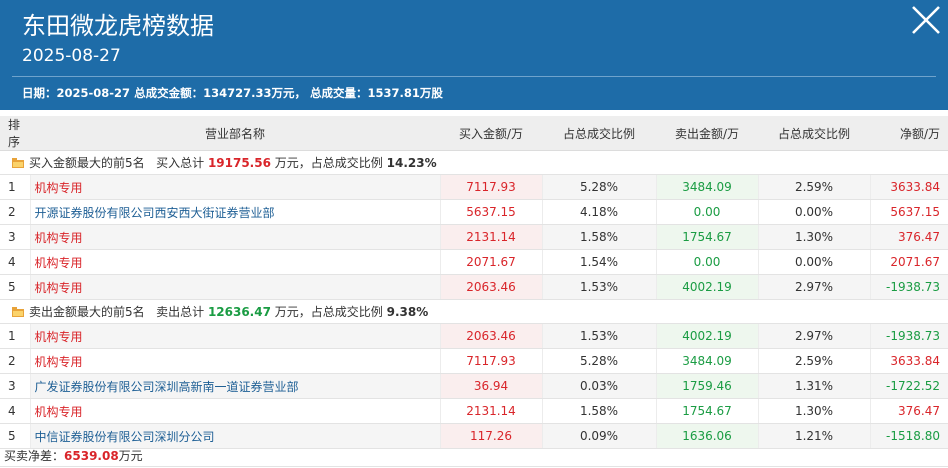 The width and height of the screenshot is (948, 468). What do you see at coordinates (234, 436) in the screenshot?
I see `branch-name-link: 中信证券股份有限公司深圳分公司` at bounding box center [234, 436].